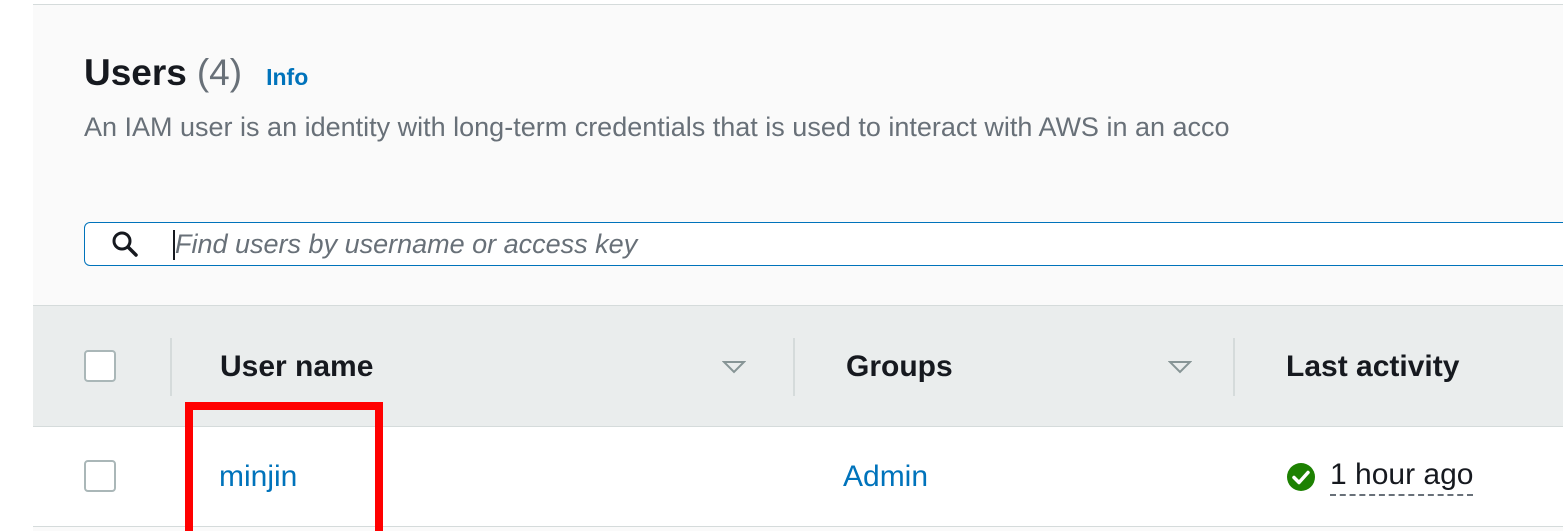  What do you see at coordinates (885, 477) in the screenshot?
I see `group-link: Admin` at bounding box center [885, 477].